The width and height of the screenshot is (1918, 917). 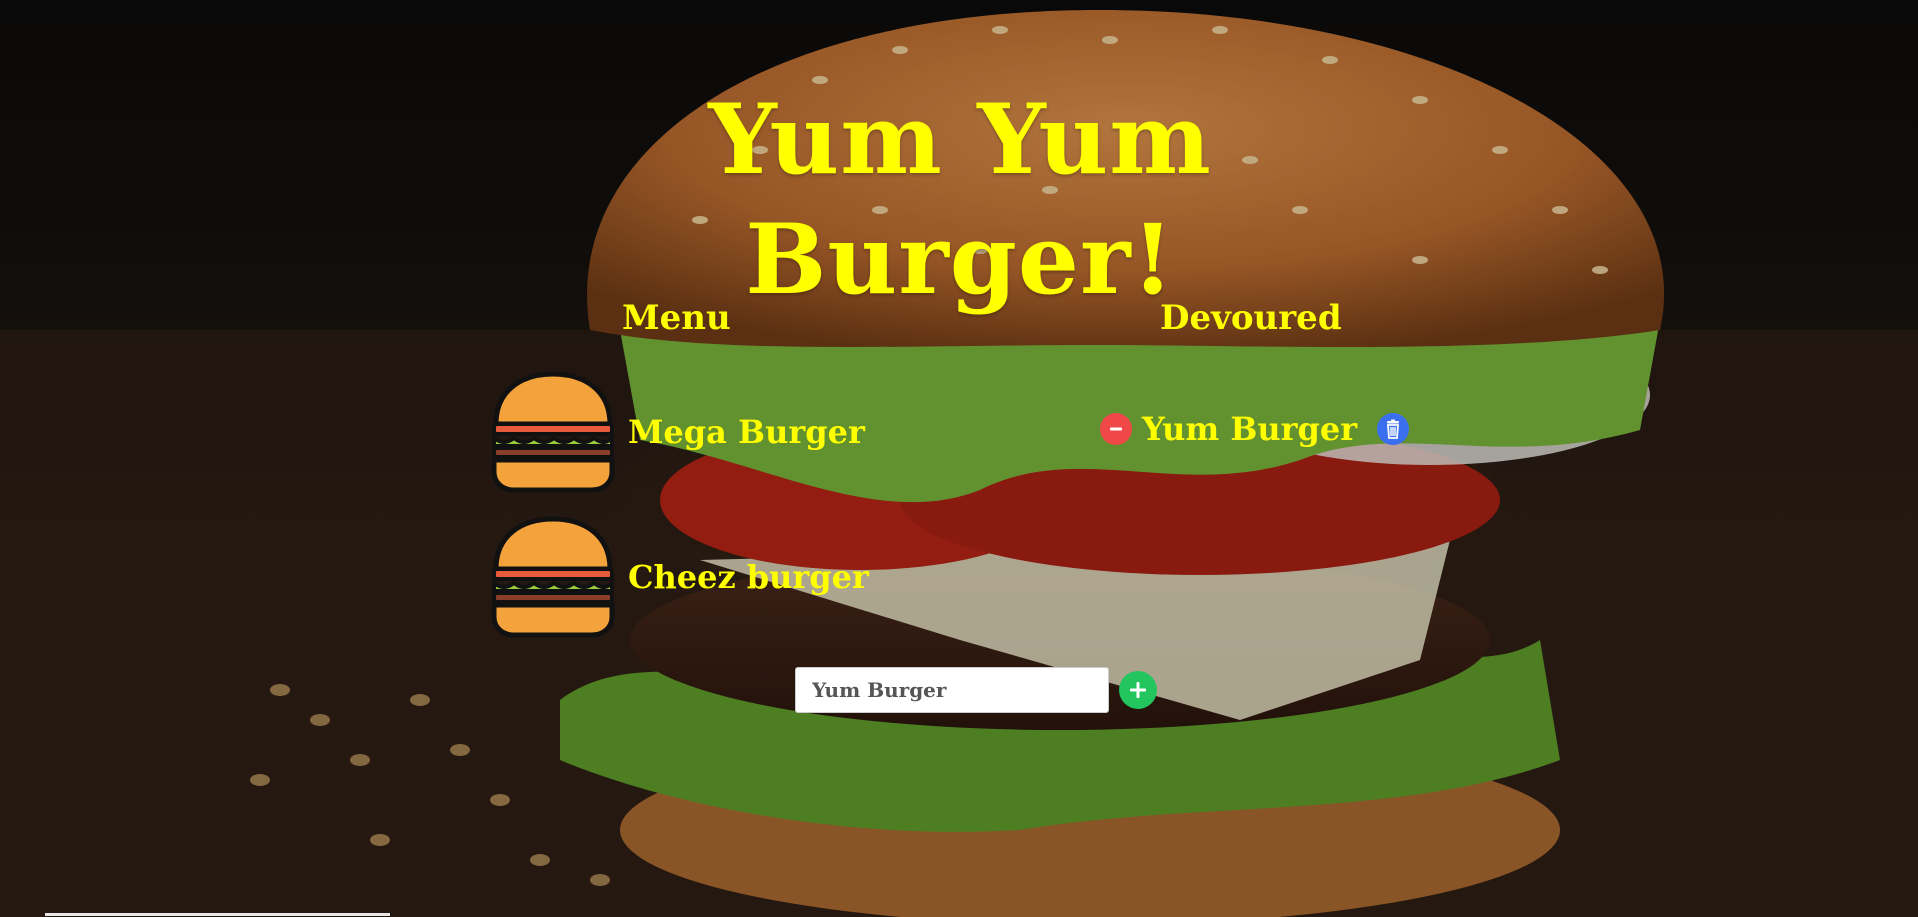 I want to click on add-burger-form, so click(x=976, y=690).